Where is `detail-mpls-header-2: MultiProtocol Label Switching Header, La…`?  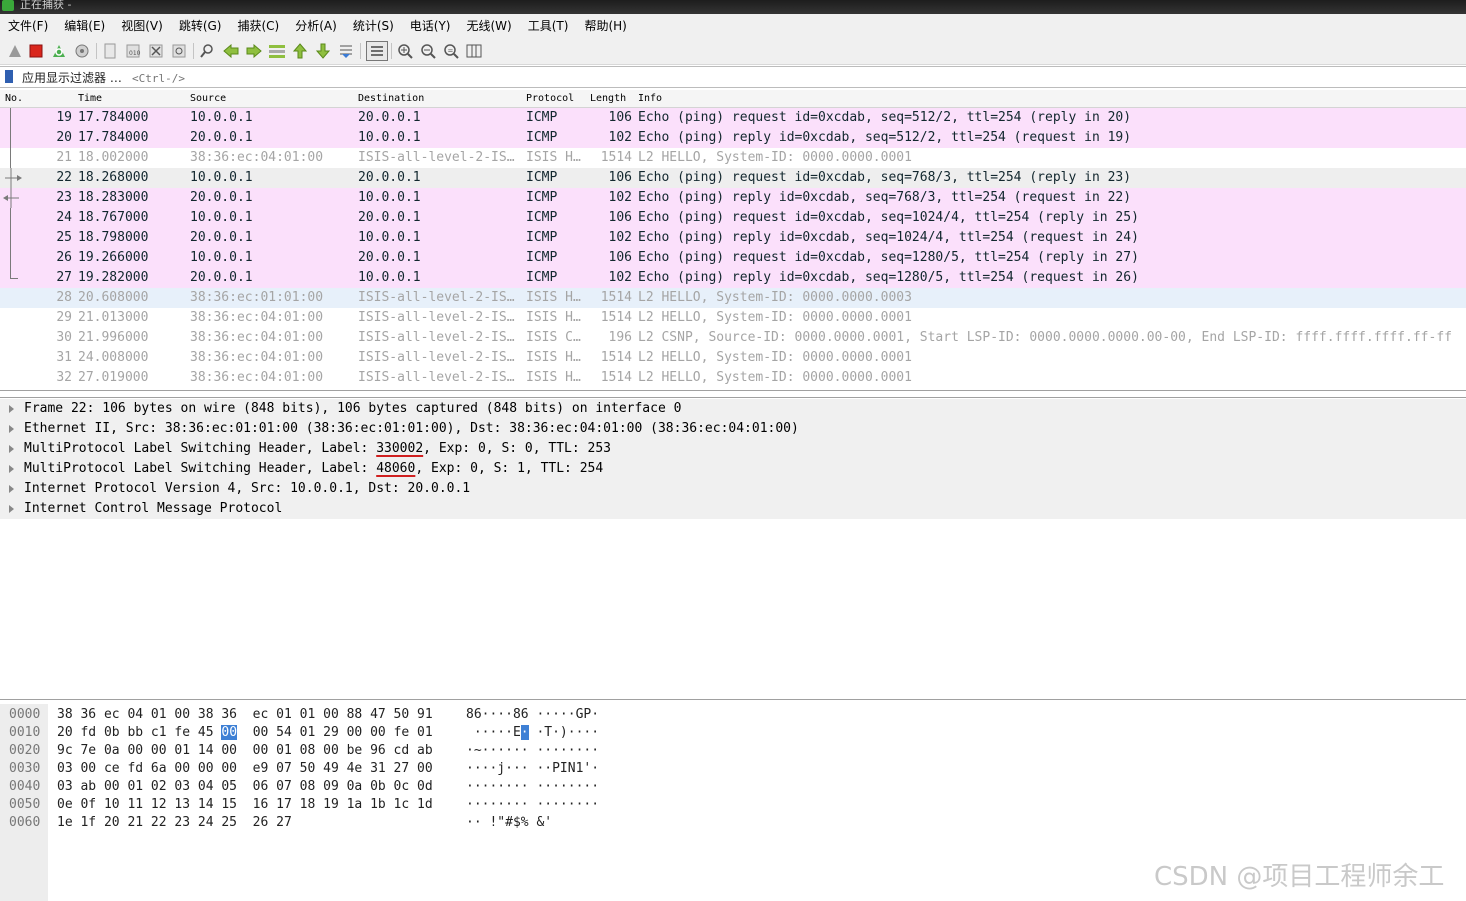 detail-mpls-header-2: MultiProtocol Label Switching Header, La… is located at coordinates (733, 469).